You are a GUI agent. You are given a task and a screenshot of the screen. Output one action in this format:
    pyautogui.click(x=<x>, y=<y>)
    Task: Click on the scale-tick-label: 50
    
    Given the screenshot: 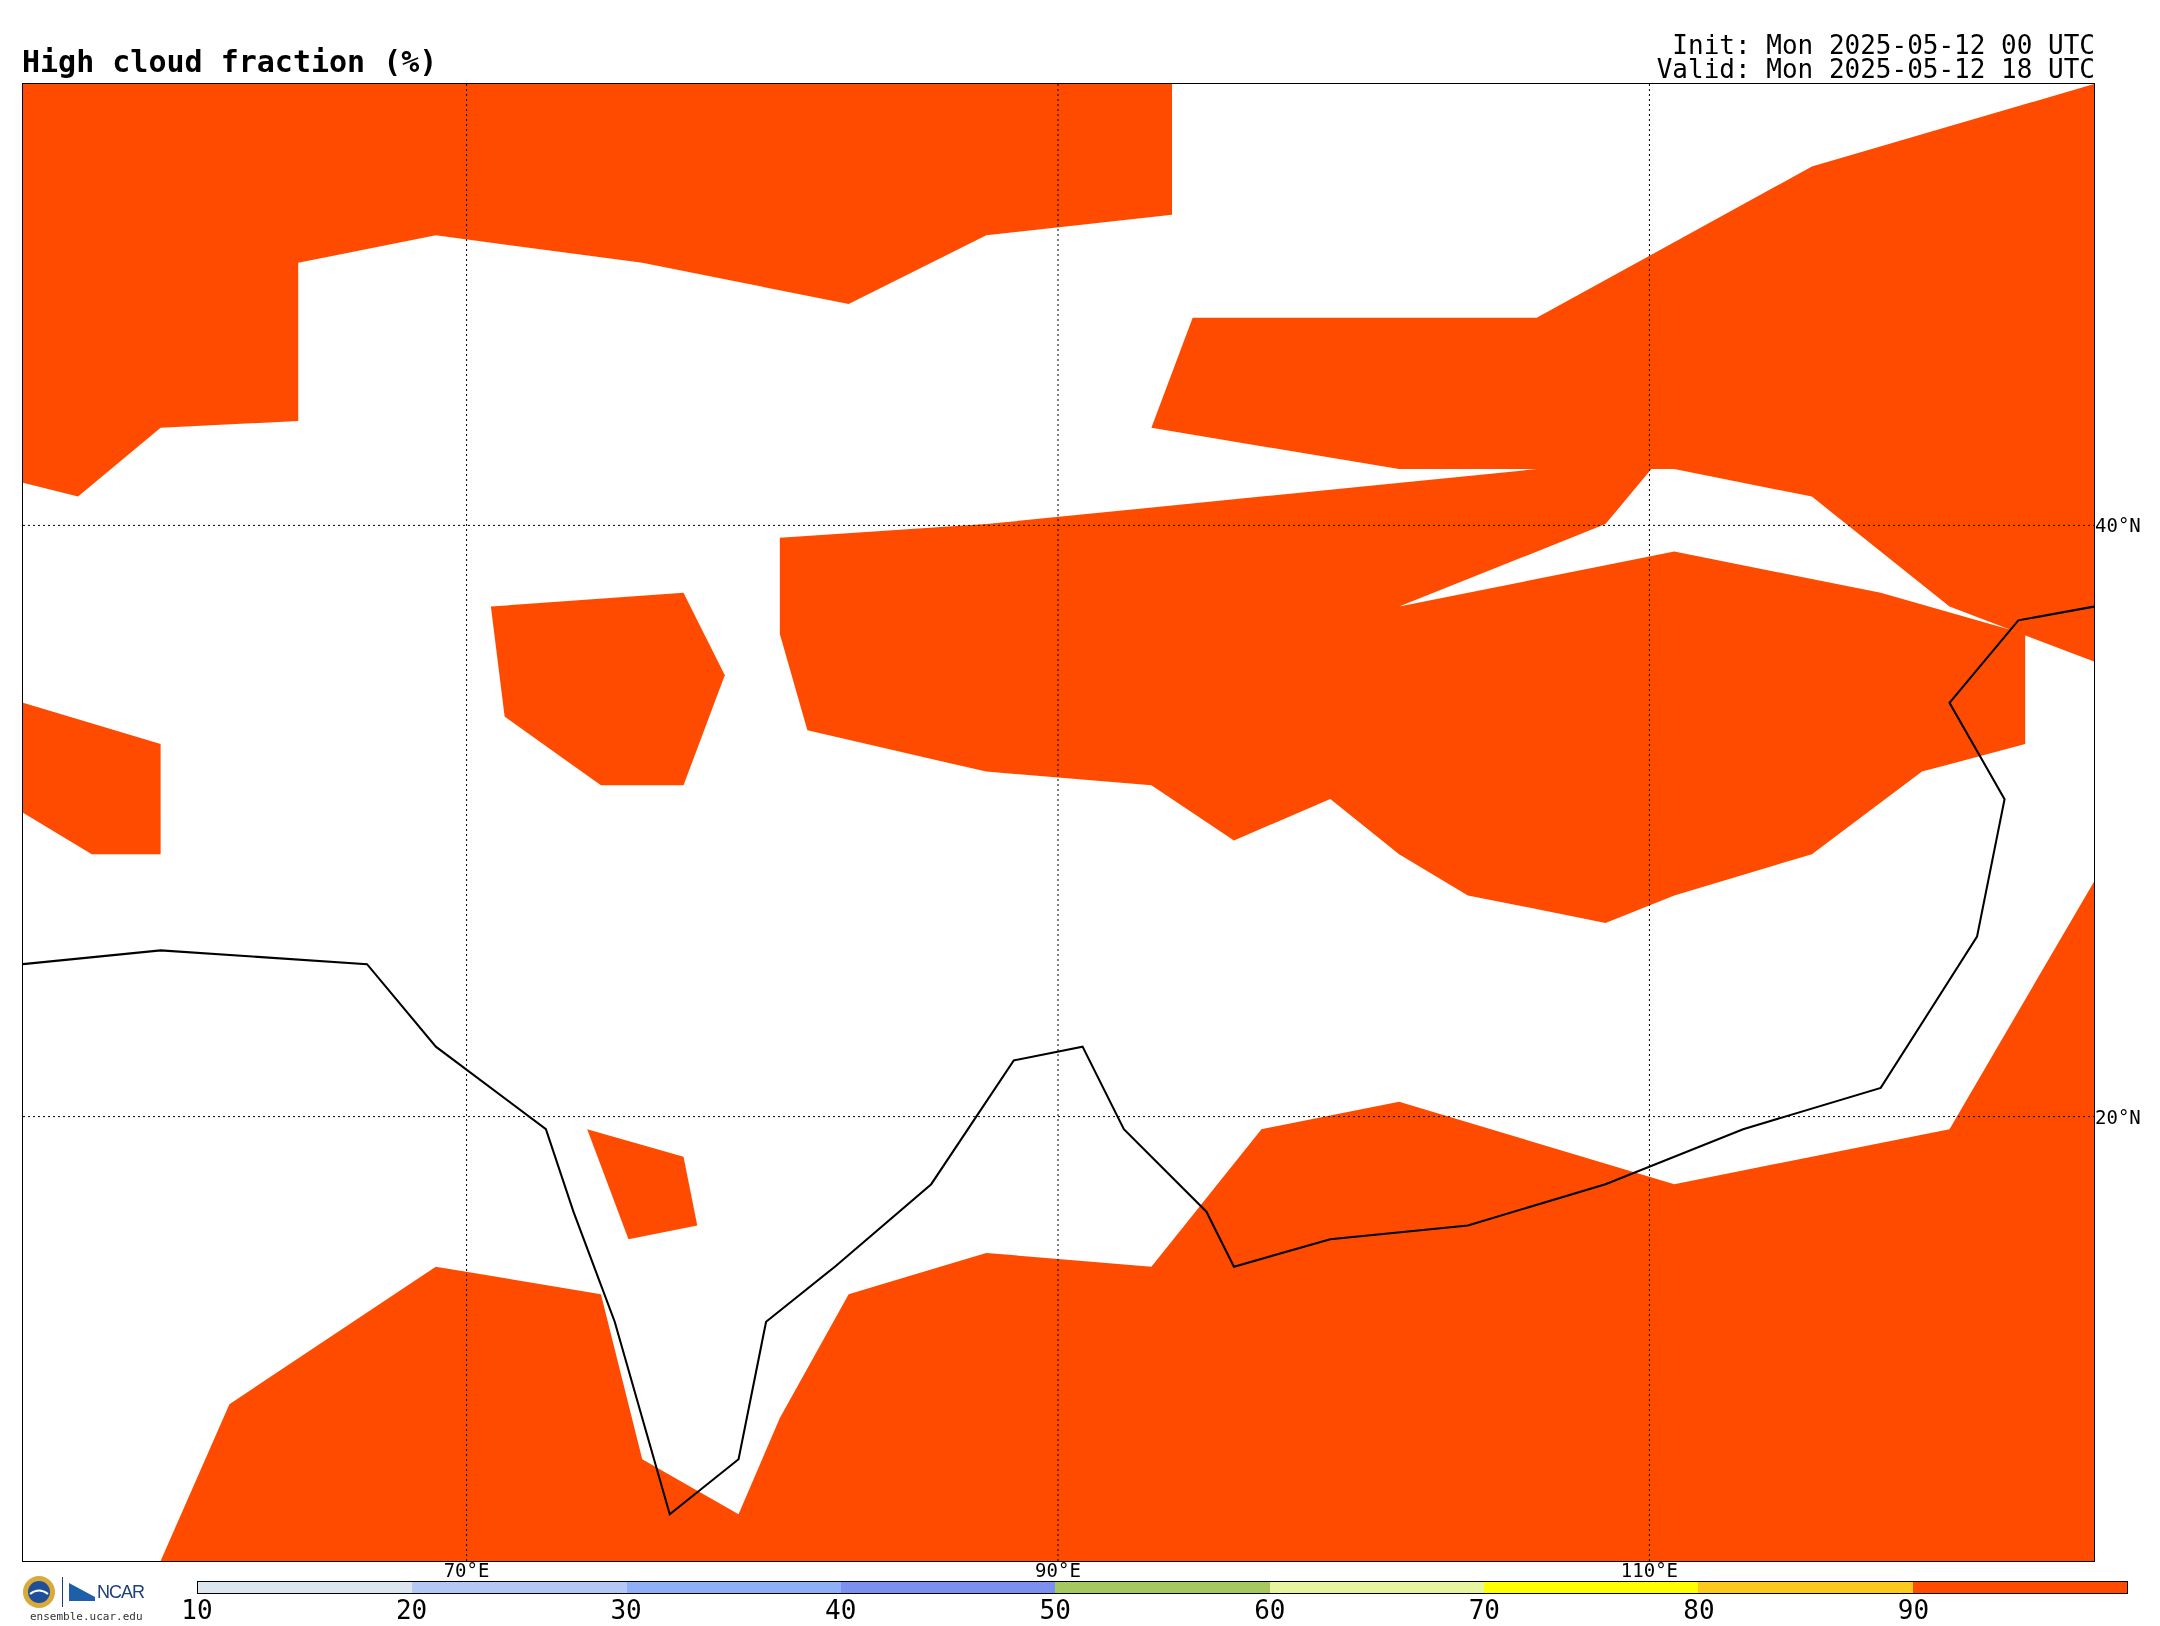 What is the action you would take?
    pyautogui.click(x=1055, y=1610)
    